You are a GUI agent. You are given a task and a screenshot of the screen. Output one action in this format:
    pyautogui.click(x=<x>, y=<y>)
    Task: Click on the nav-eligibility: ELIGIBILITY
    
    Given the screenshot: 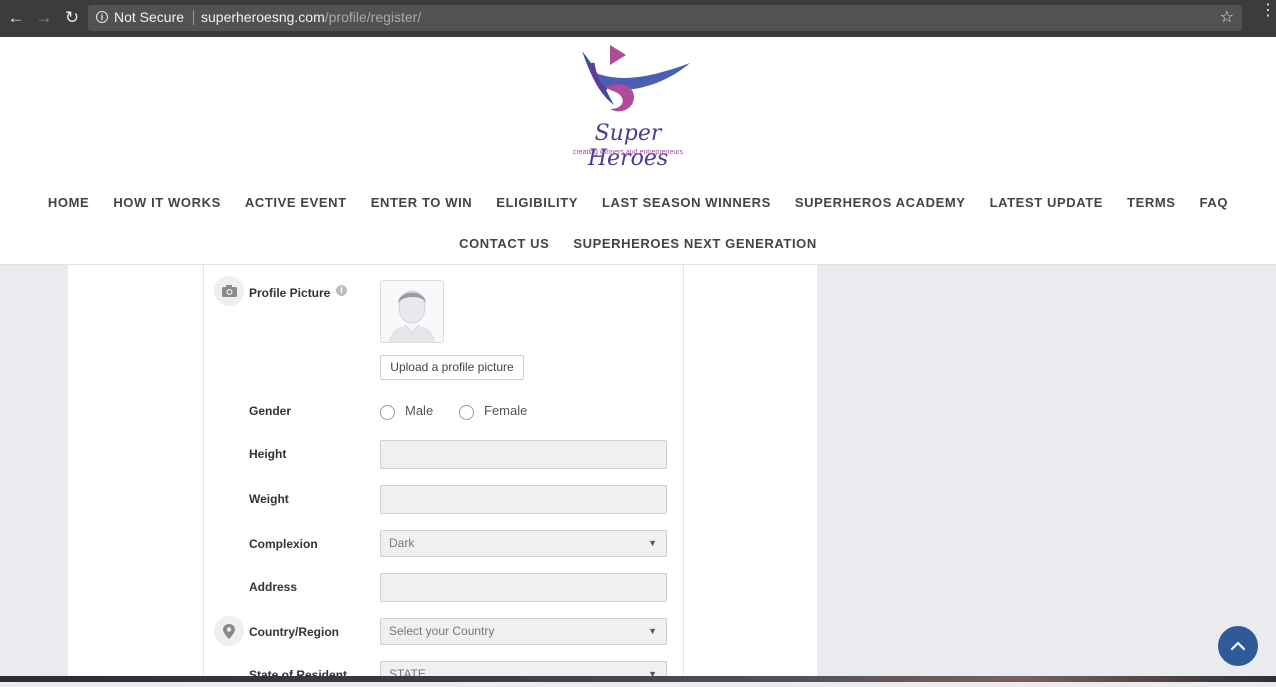 What is the action you would take?
    pyautogui.click(x=537, y=202)
    